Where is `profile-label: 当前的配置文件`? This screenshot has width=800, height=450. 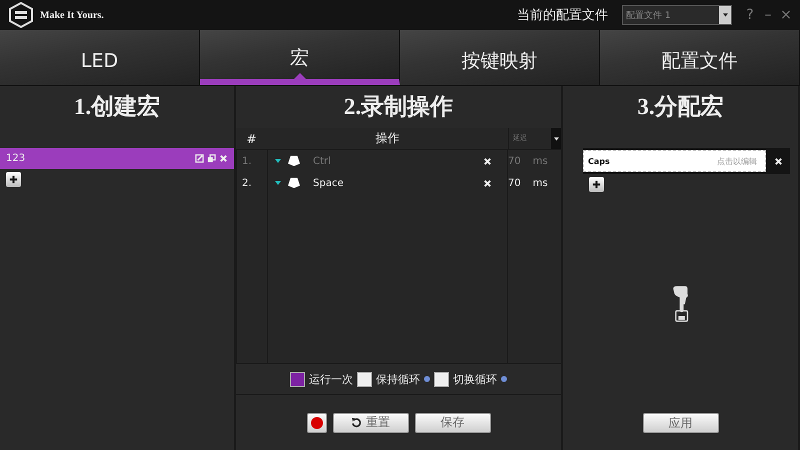 profile-label: 当前的配置文件 is located at coordinates (562, 15).